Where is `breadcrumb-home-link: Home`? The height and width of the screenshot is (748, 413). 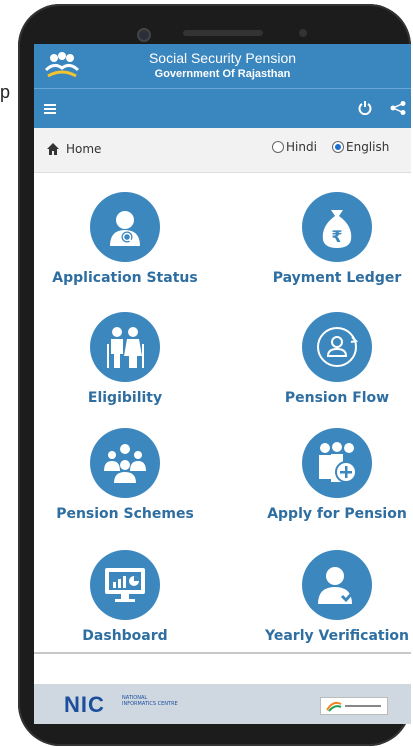 breadcrumb-home-link: Home is located at coordinates (83, 149).